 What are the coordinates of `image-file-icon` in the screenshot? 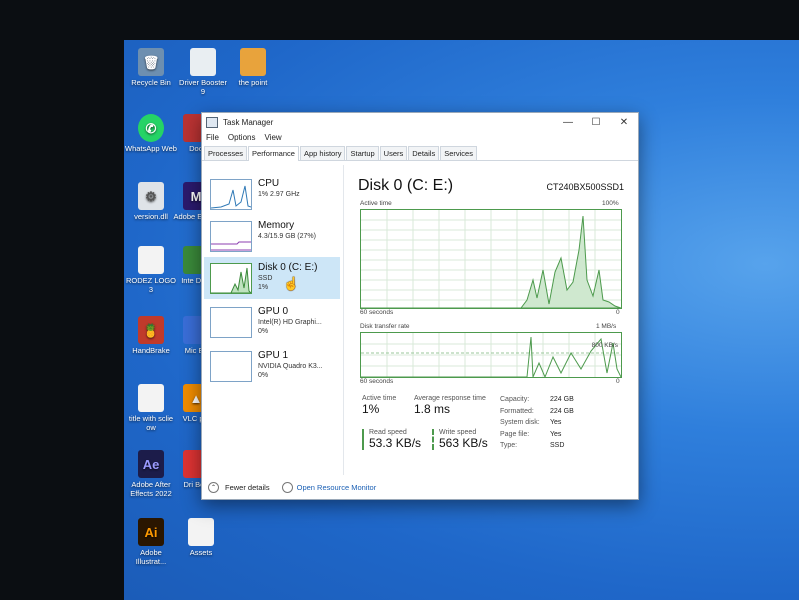 It's located at (151, 260).